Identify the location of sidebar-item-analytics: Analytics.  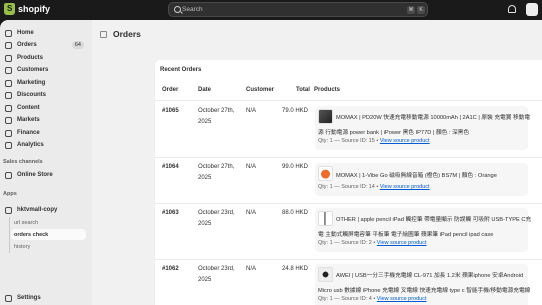
(46, 145).